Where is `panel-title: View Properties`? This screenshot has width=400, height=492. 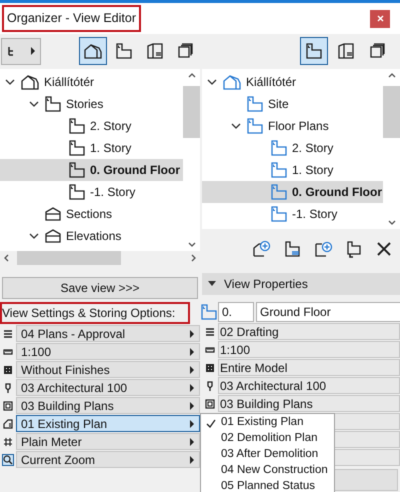
panel-title: View Properties is located at coordinates (266, 284).